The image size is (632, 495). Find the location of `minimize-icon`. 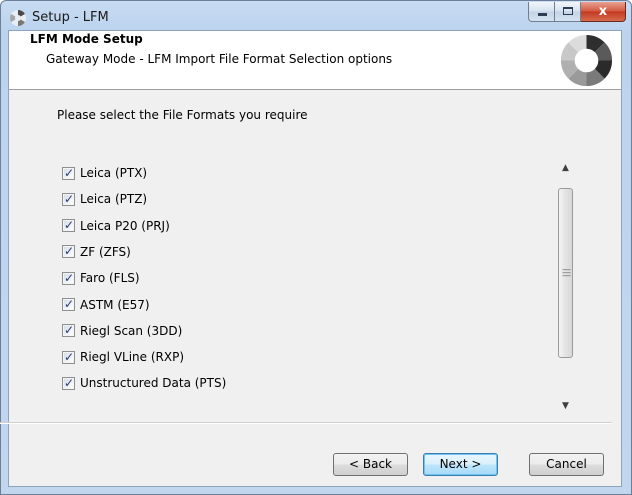

minimize-icon is located at coordinates (542, 14).